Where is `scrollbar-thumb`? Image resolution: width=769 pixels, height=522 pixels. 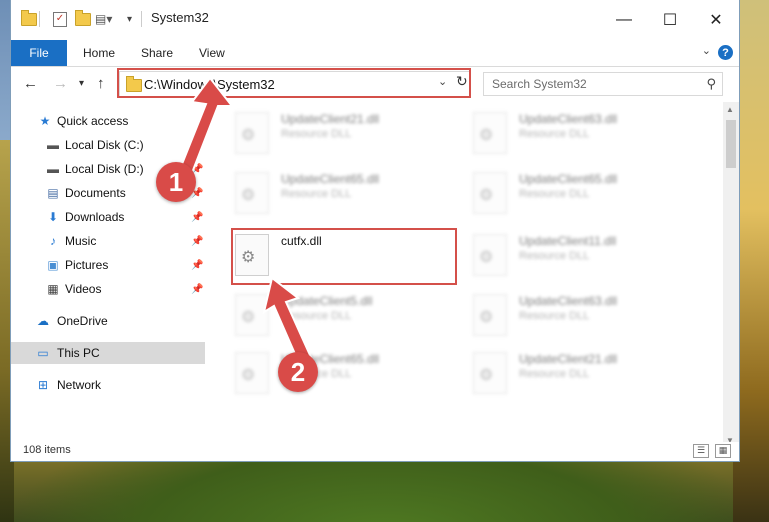
scrollbar-thumb is located at coordinates (731, 144).